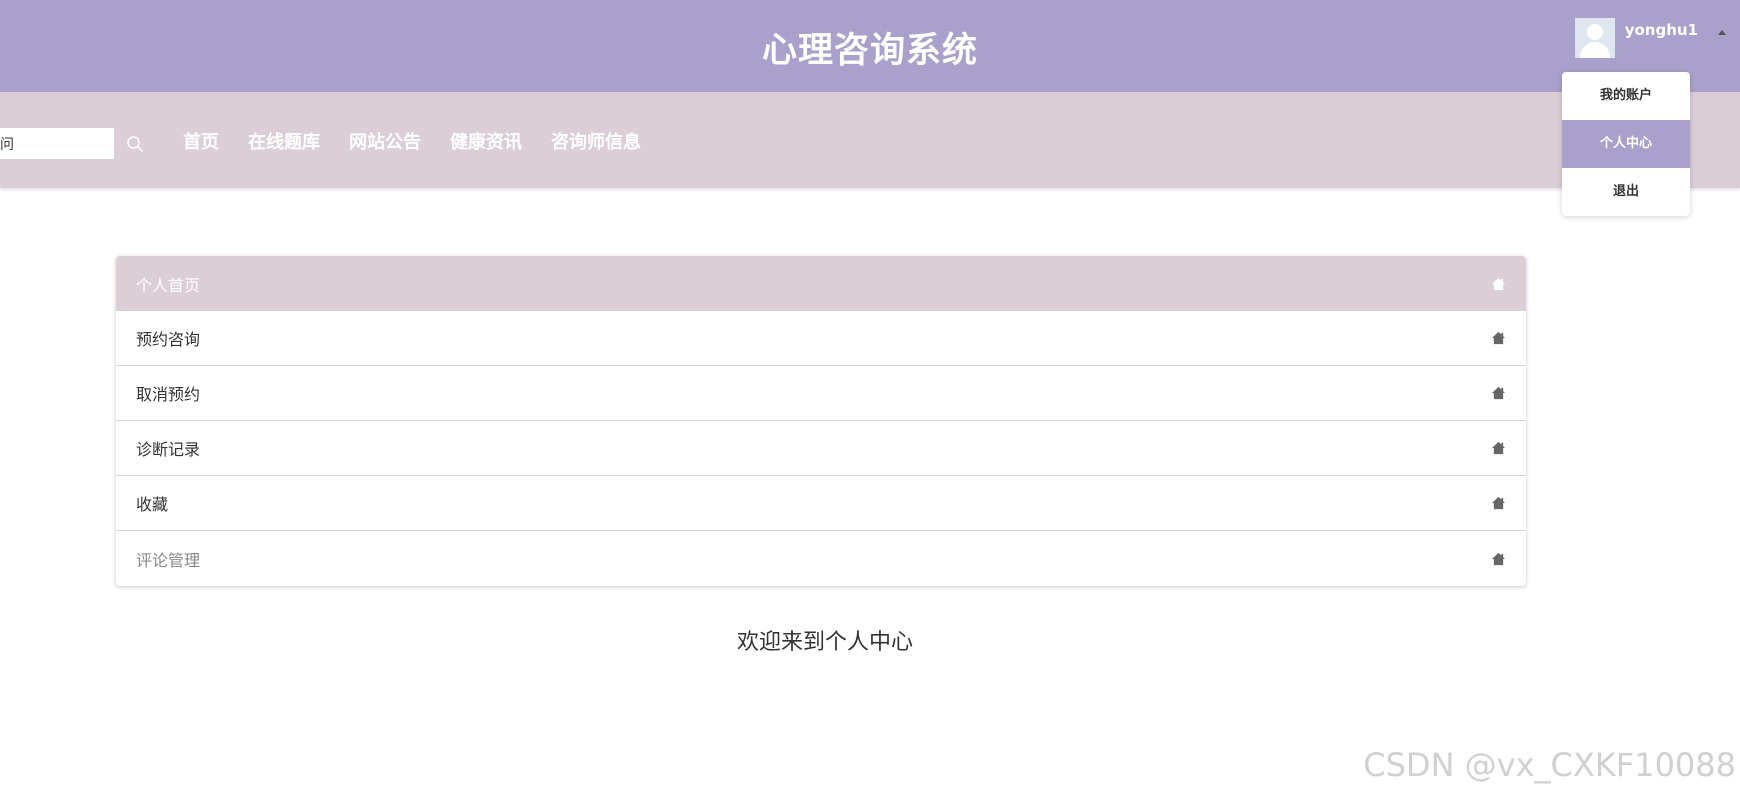 The height and width of the screenshot is (795, 1740). I want to click on site-title: 心理咨询系统, so click(869, 51).